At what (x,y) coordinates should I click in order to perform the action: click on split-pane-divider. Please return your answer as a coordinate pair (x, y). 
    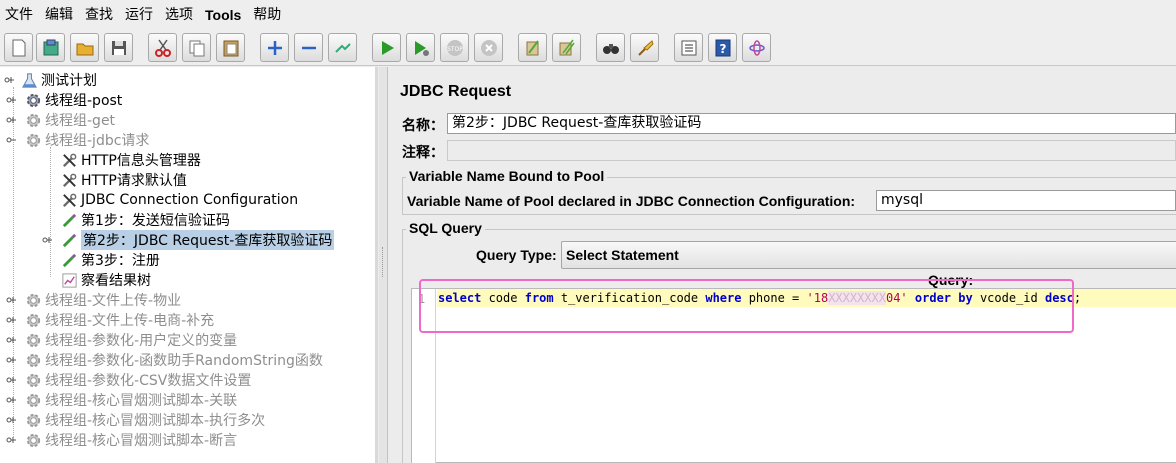
    Looking at the image, I should click on (383, 265).